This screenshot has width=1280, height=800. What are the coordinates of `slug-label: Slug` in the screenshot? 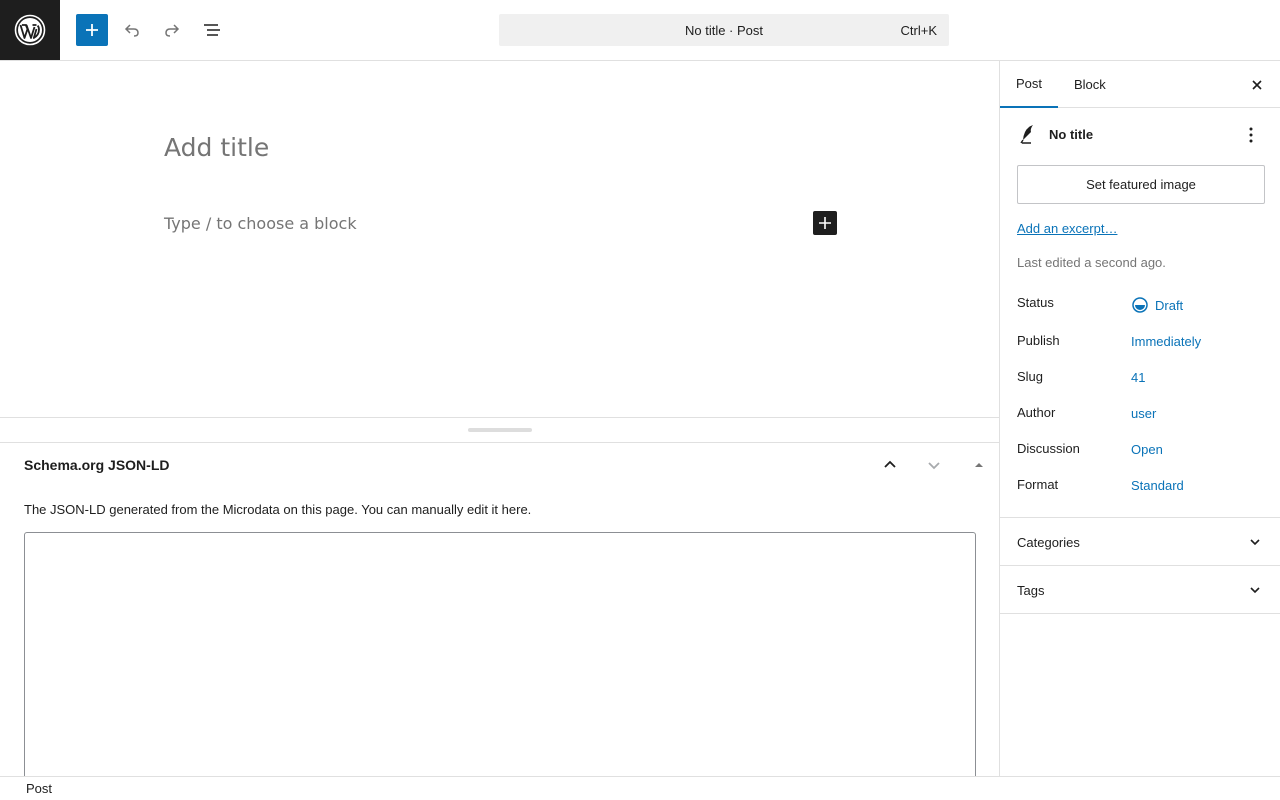 It's located at (1030, 376).